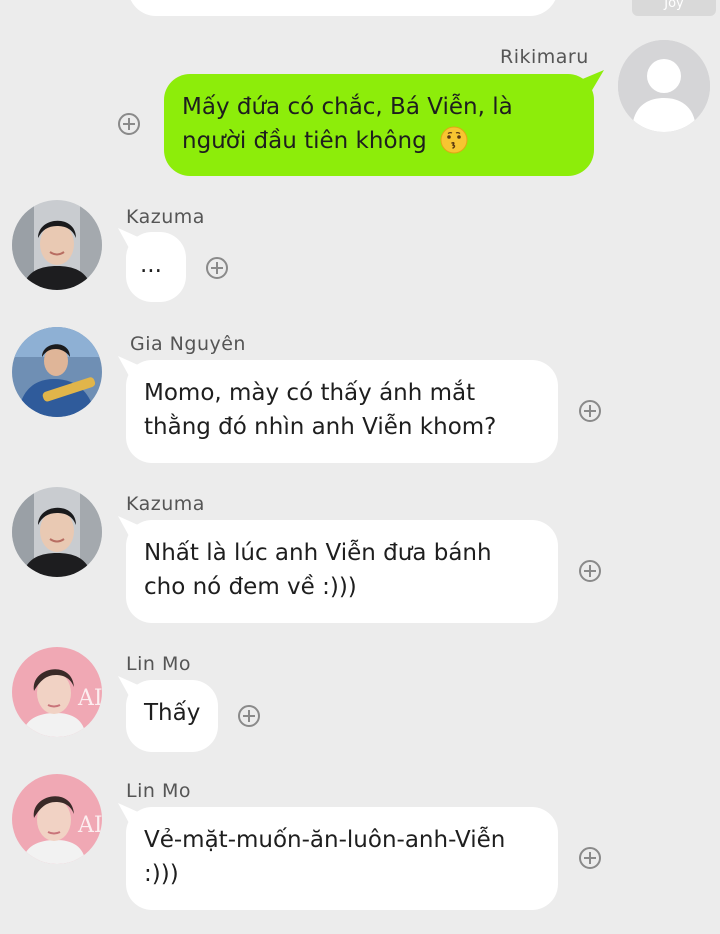  Describe the element at coordinates (674, 8) in the screenshot. I see `top-tag: Joy` at that location.